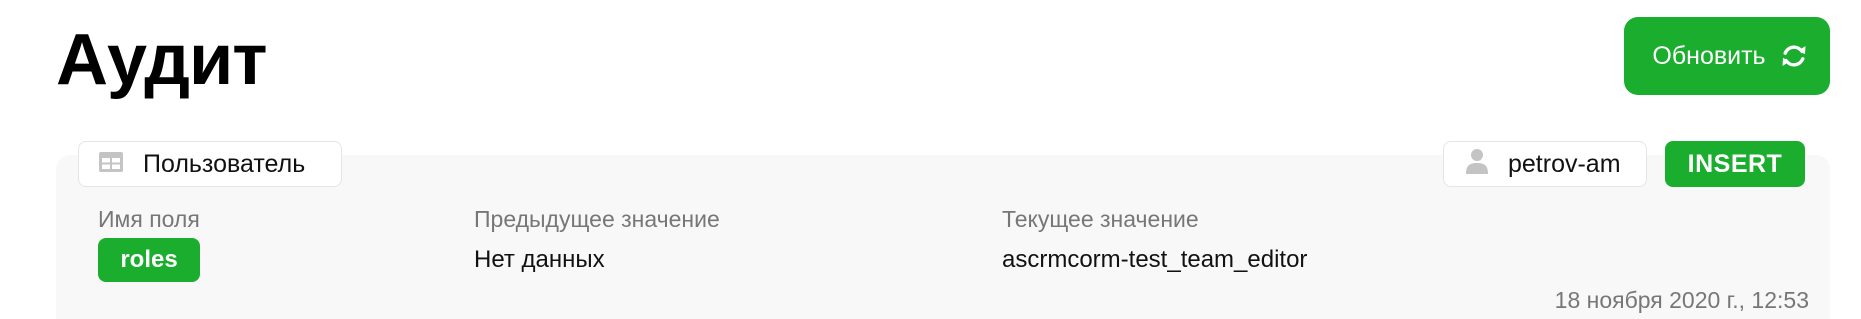 This screenshot has height=319, width=1861. I want to click on operation-badge: INSERT, so click(1735, 164).